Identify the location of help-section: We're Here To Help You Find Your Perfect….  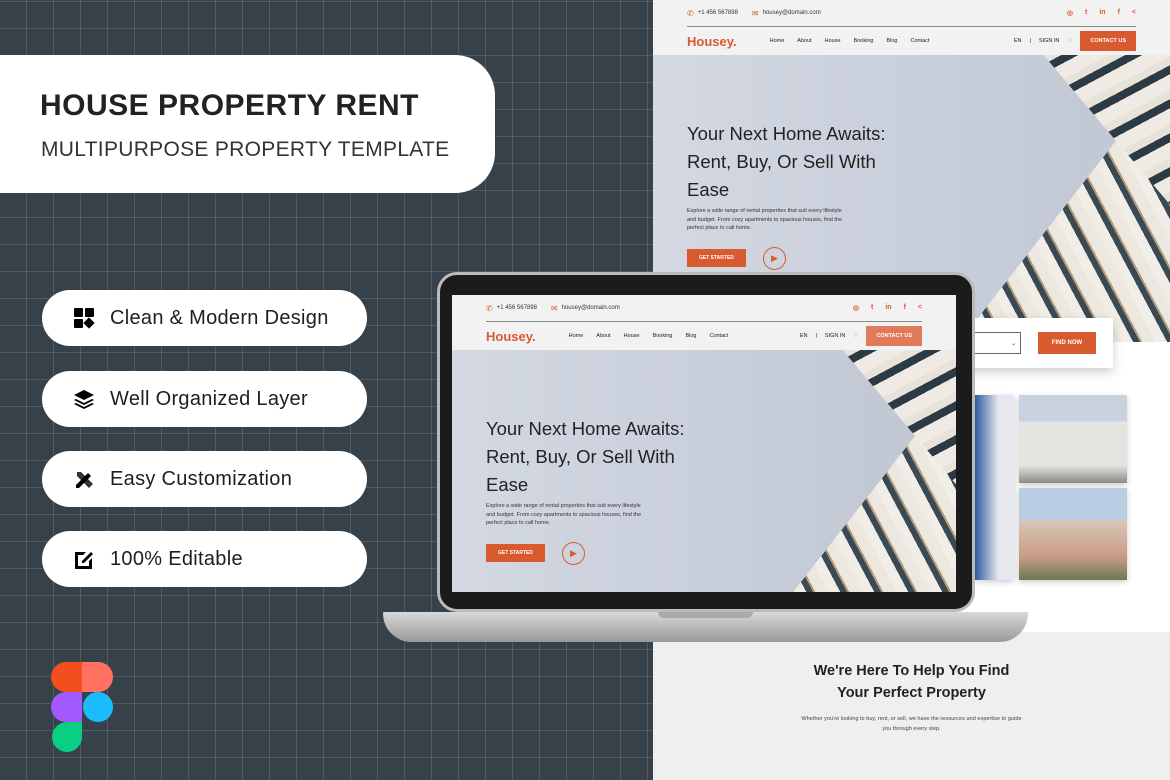
(911, 697).